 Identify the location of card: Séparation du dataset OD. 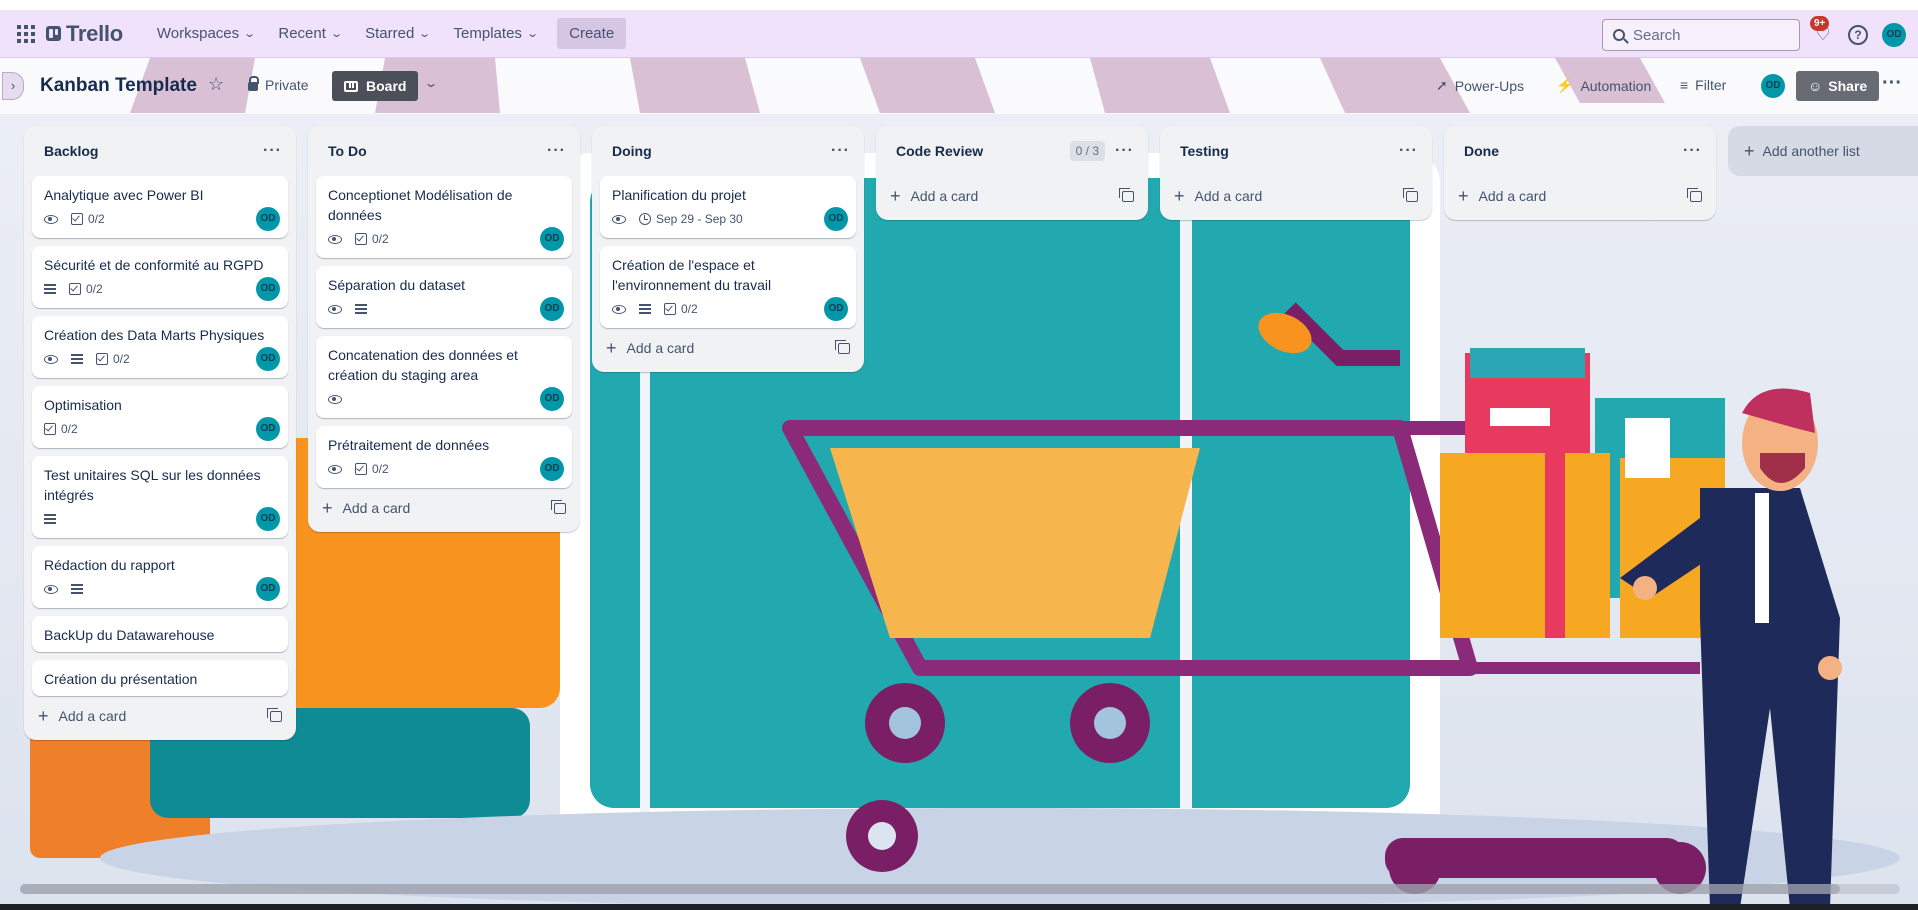
(444, 297).